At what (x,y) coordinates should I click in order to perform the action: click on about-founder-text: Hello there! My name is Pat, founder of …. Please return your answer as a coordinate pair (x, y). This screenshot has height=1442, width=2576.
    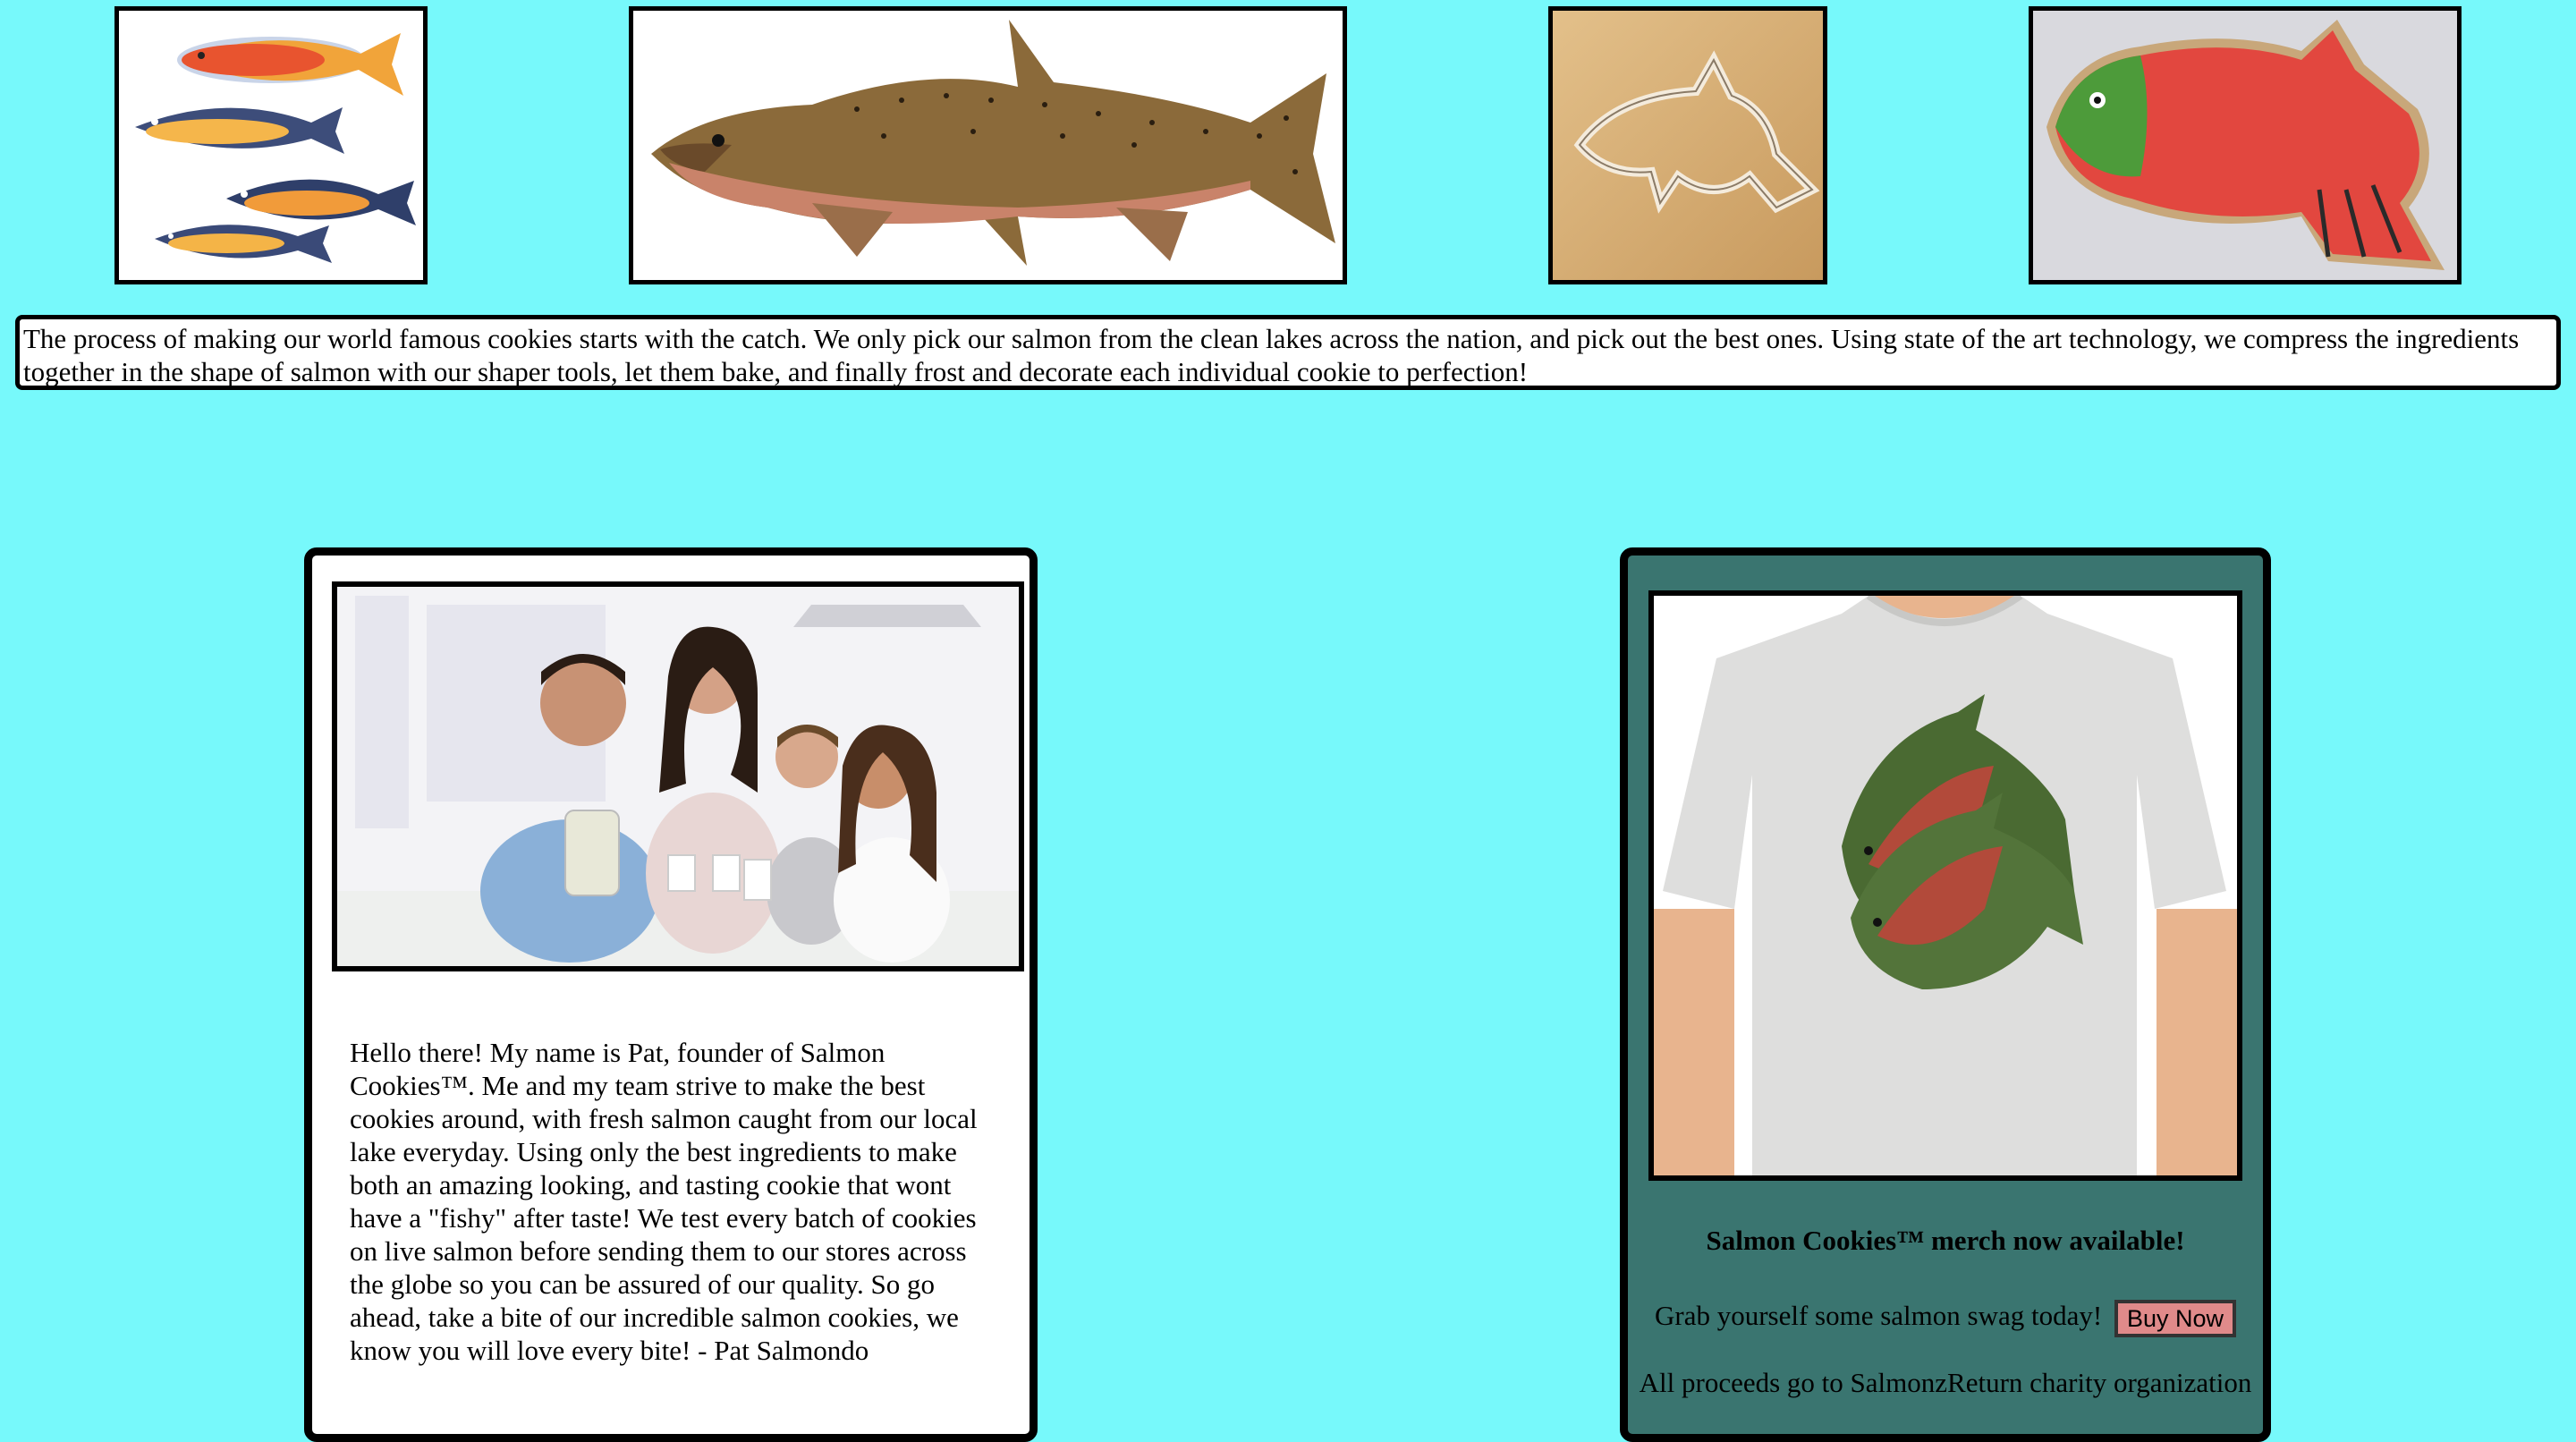
    Looking at the image, I should click on (664, 1201).